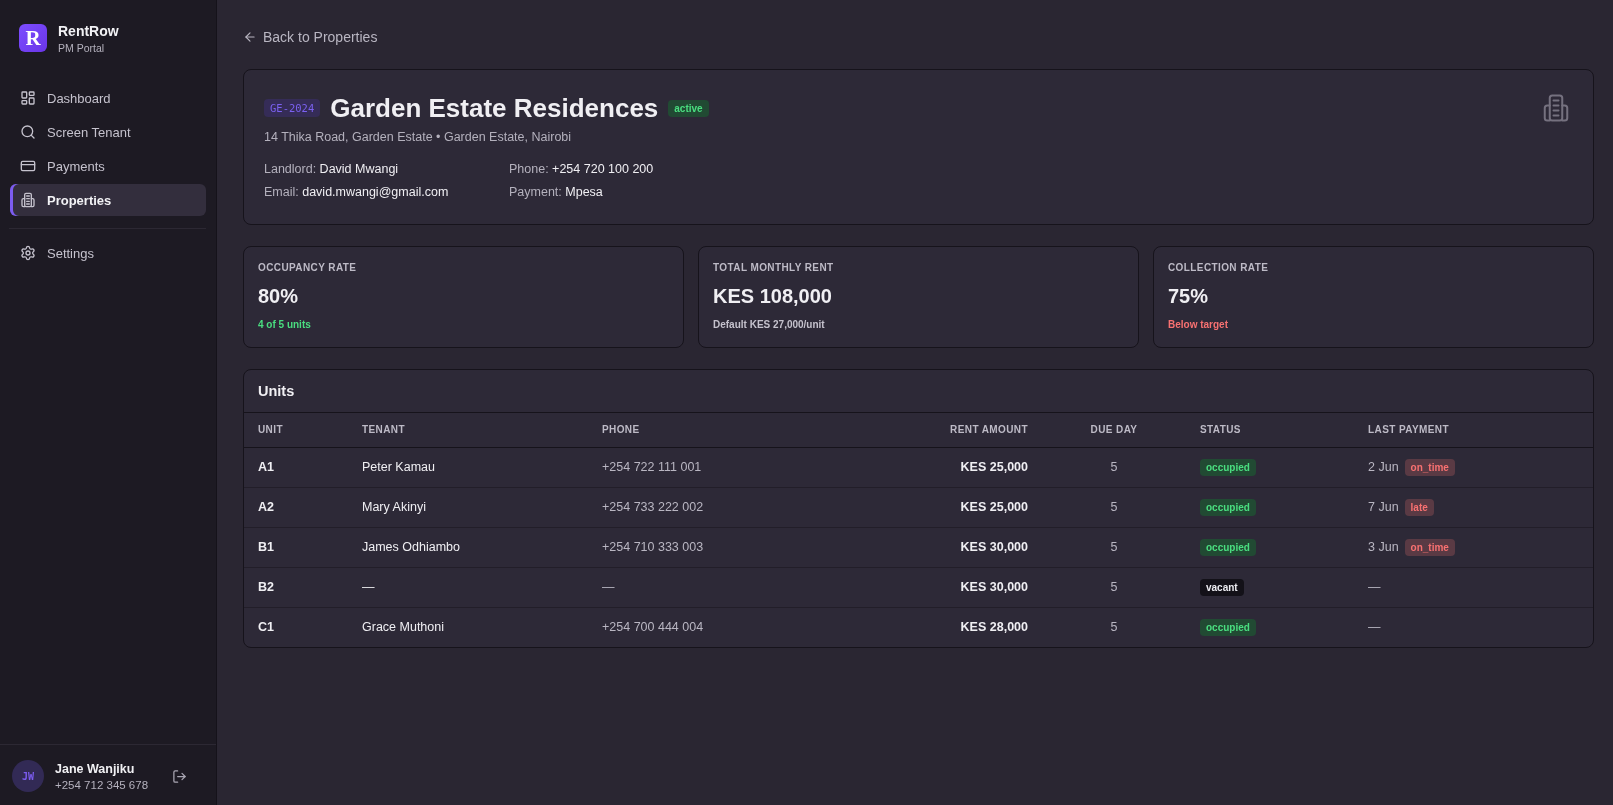 This screenshot has width=1613, height=805. I want to click on payment-date: 3 Jun, so click(1383, 547).